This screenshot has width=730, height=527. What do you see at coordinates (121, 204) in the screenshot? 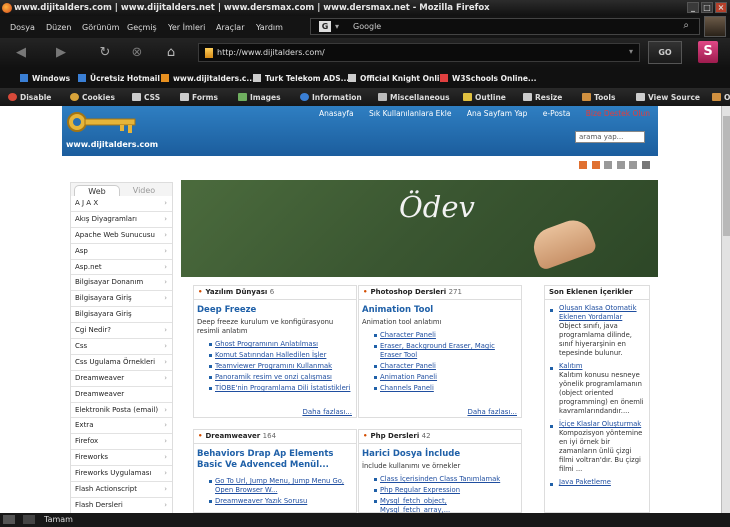
I see `category-item: A J A X` at bounding box center [121, 204].